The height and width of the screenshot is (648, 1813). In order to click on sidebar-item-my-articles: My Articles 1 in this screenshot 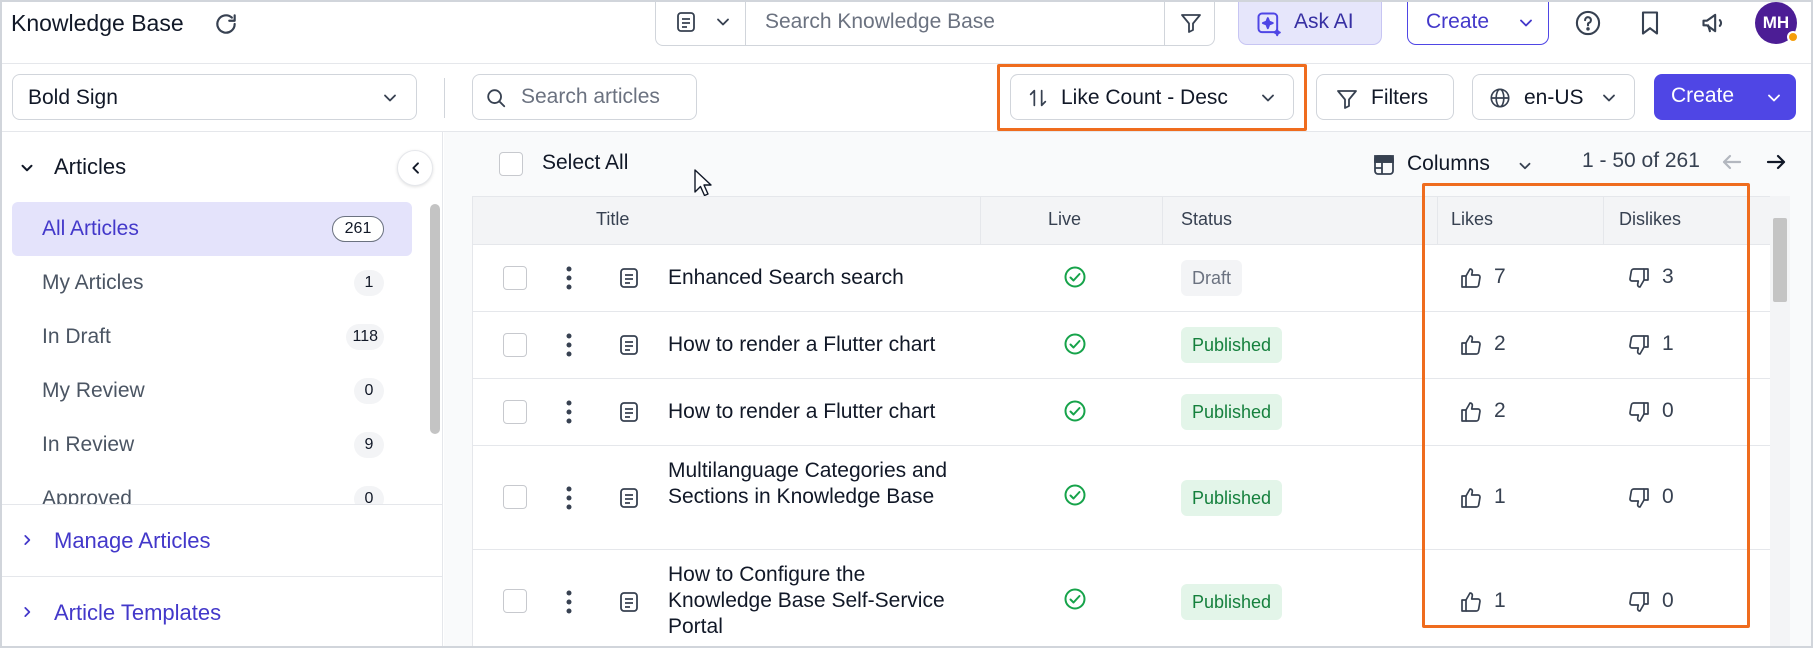, I will do `click(212, 283)`.